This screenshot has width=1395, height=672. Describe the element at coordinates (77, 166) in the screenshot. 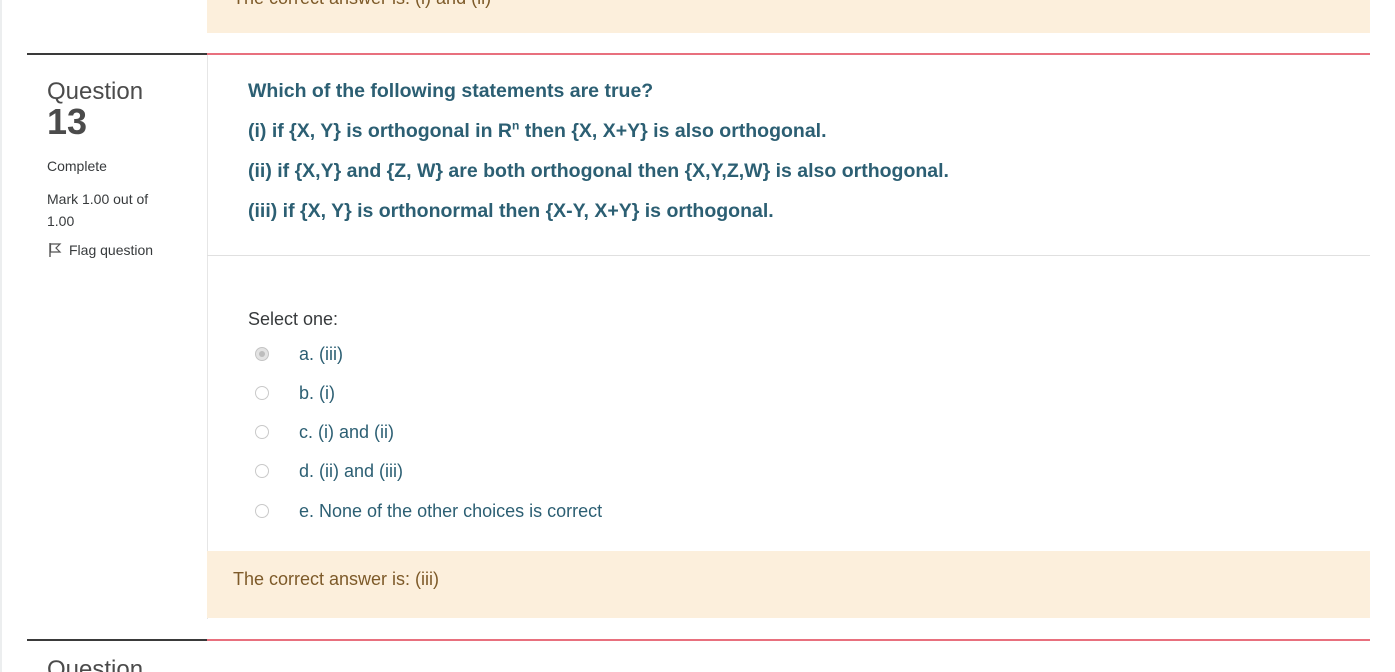

I see `question-state: Complete` at that location.